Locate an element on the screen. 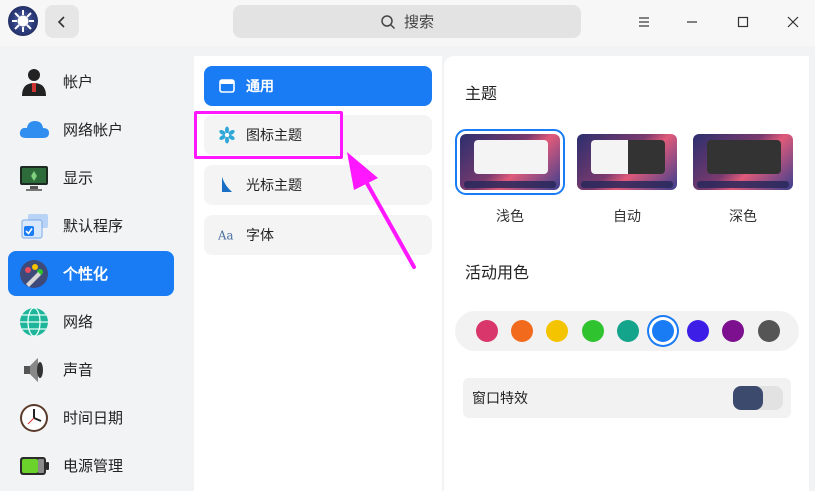 The width and height of the screenshot is (815, 491). search-input: 搜索 is located at coordinates (407, 21).